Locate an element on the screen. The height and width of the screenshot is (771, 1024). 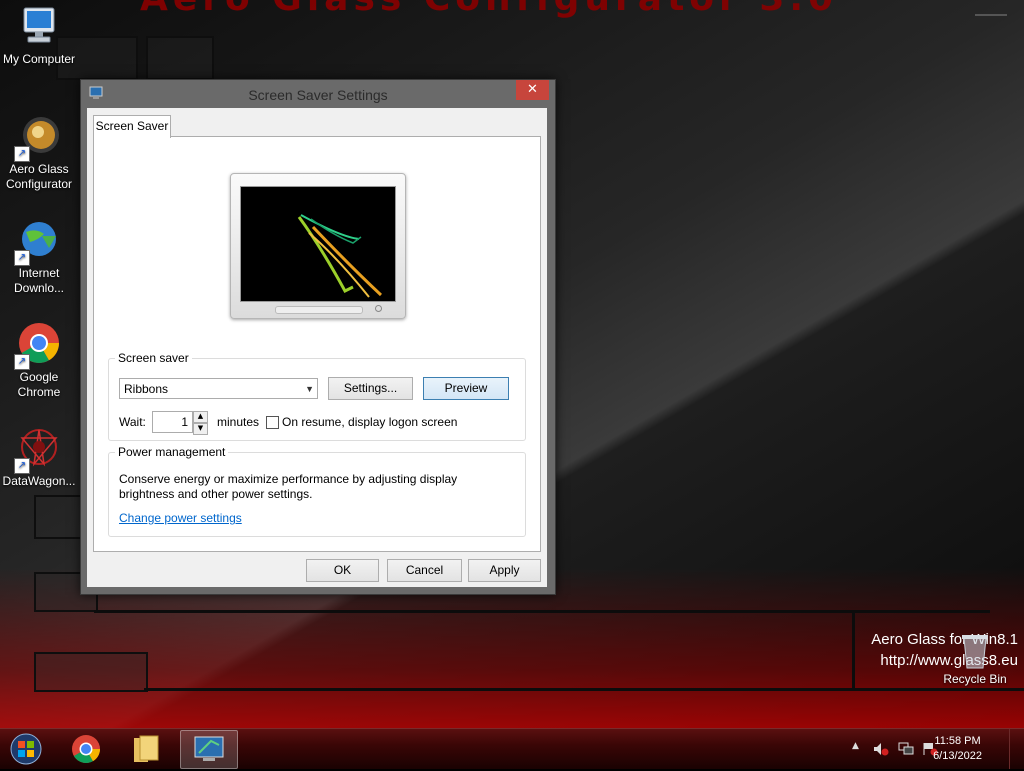
desktop-icon-my-computer: My Computer is located at coordinates (39, 35).